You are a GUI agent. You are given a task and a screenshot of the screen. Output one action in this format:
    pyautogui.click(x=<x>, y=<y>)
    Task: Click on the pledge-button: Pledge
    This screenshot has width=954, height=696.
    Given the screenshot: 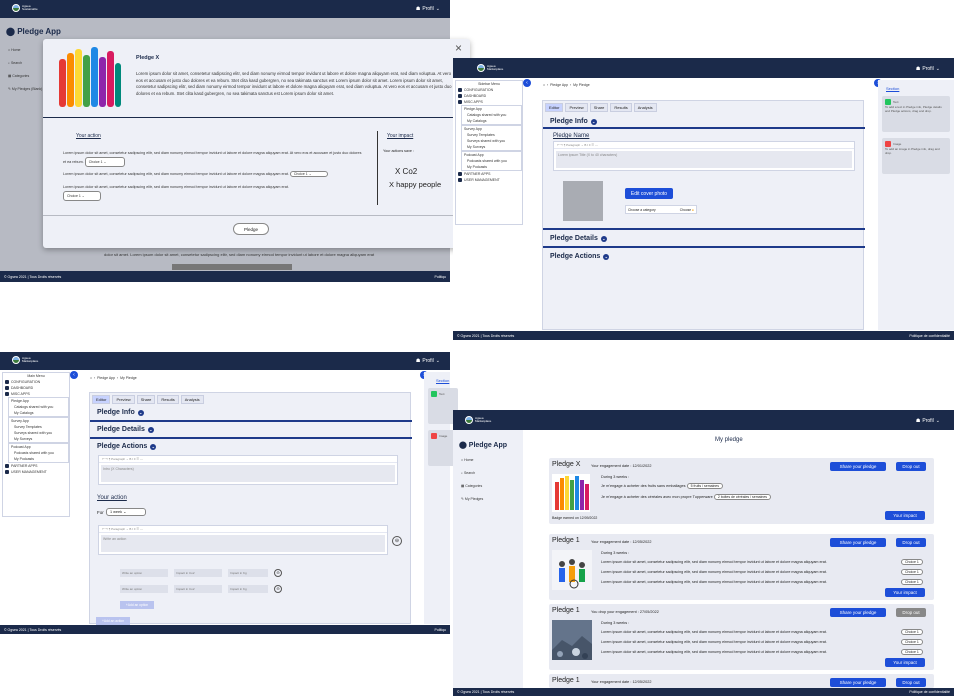 What is the action you would take?
    pyautogui.click(x=251, y=229)
    